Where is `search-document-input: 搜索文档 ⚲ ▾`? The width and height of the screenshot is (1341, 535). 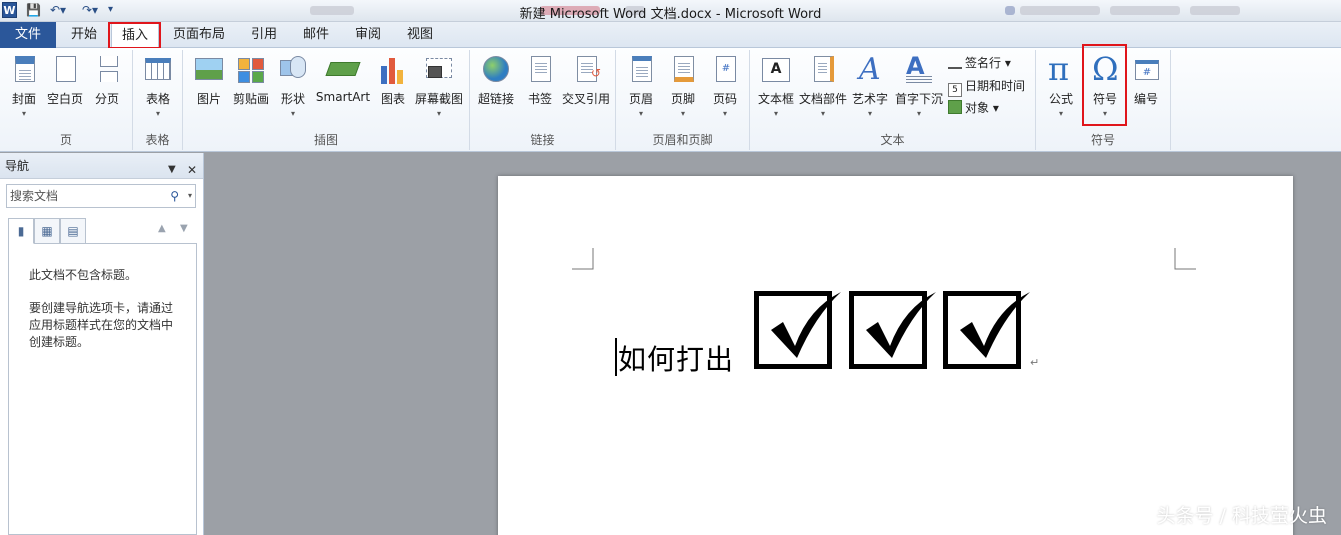
search-document-input: 搜索文档 ⚲ ▾ is located at coordinates (101, 196).